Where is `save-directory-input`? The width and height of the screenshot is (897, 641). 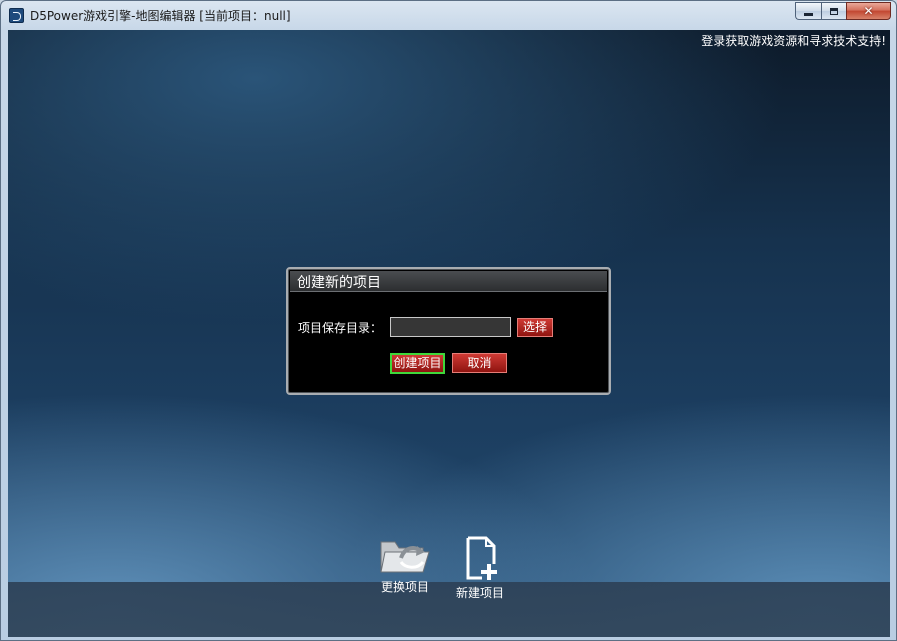
save-directory-input is located at coordinates (450, 327).